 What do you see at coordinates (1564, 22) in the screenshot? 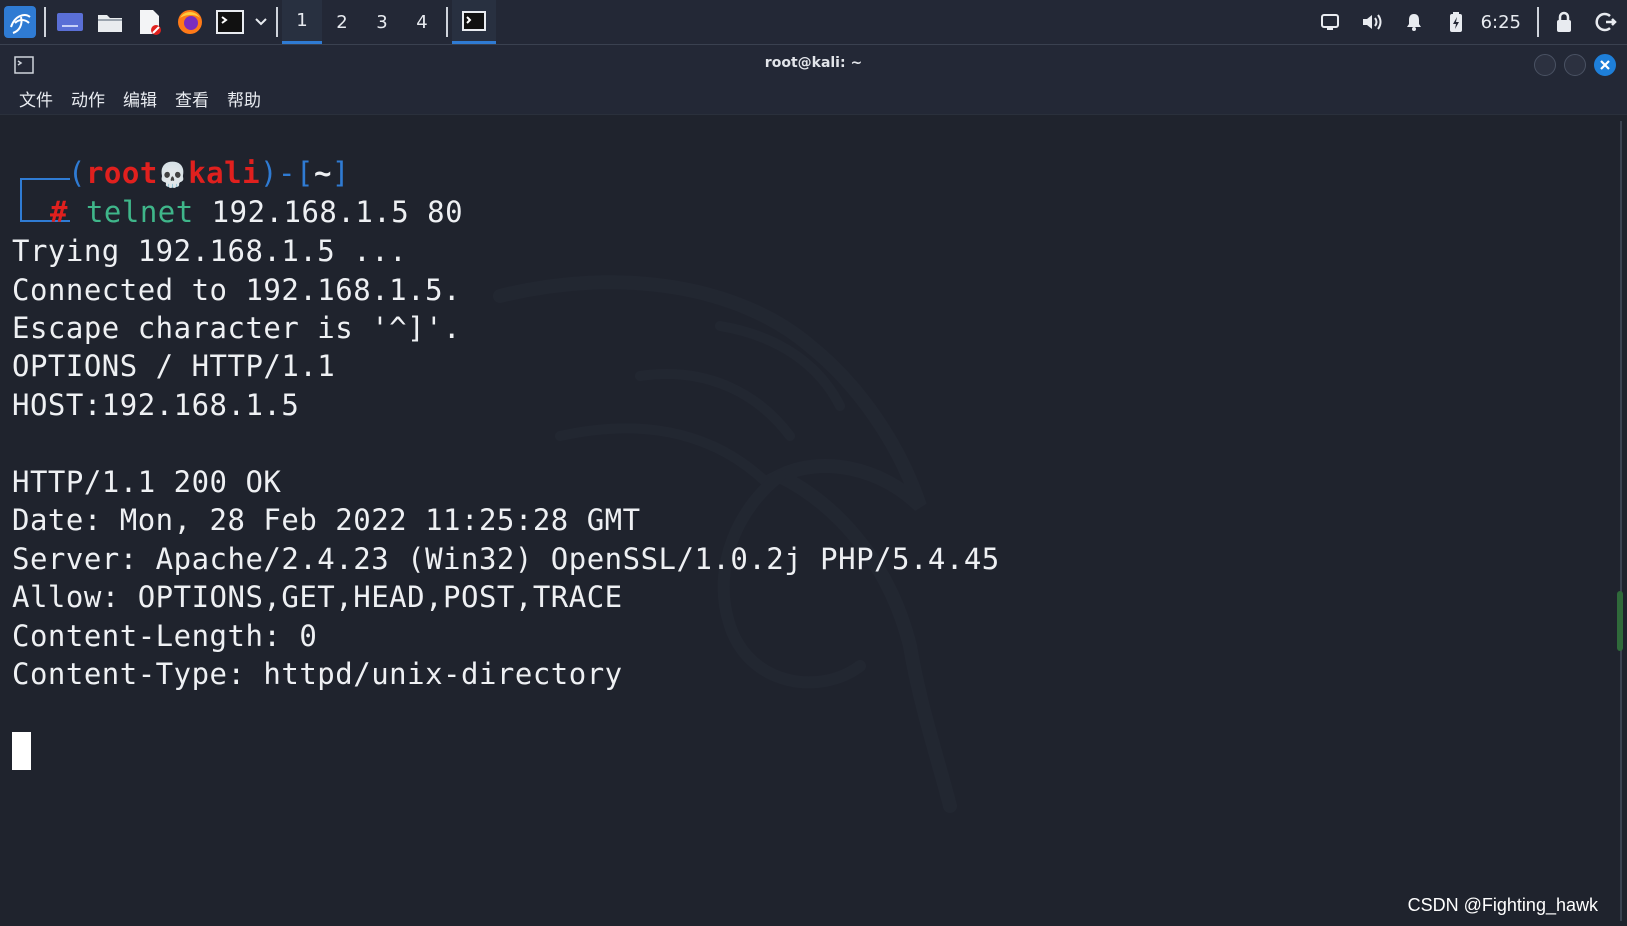
I see `lock-screen-icon` at bounding box center [1564, 22].